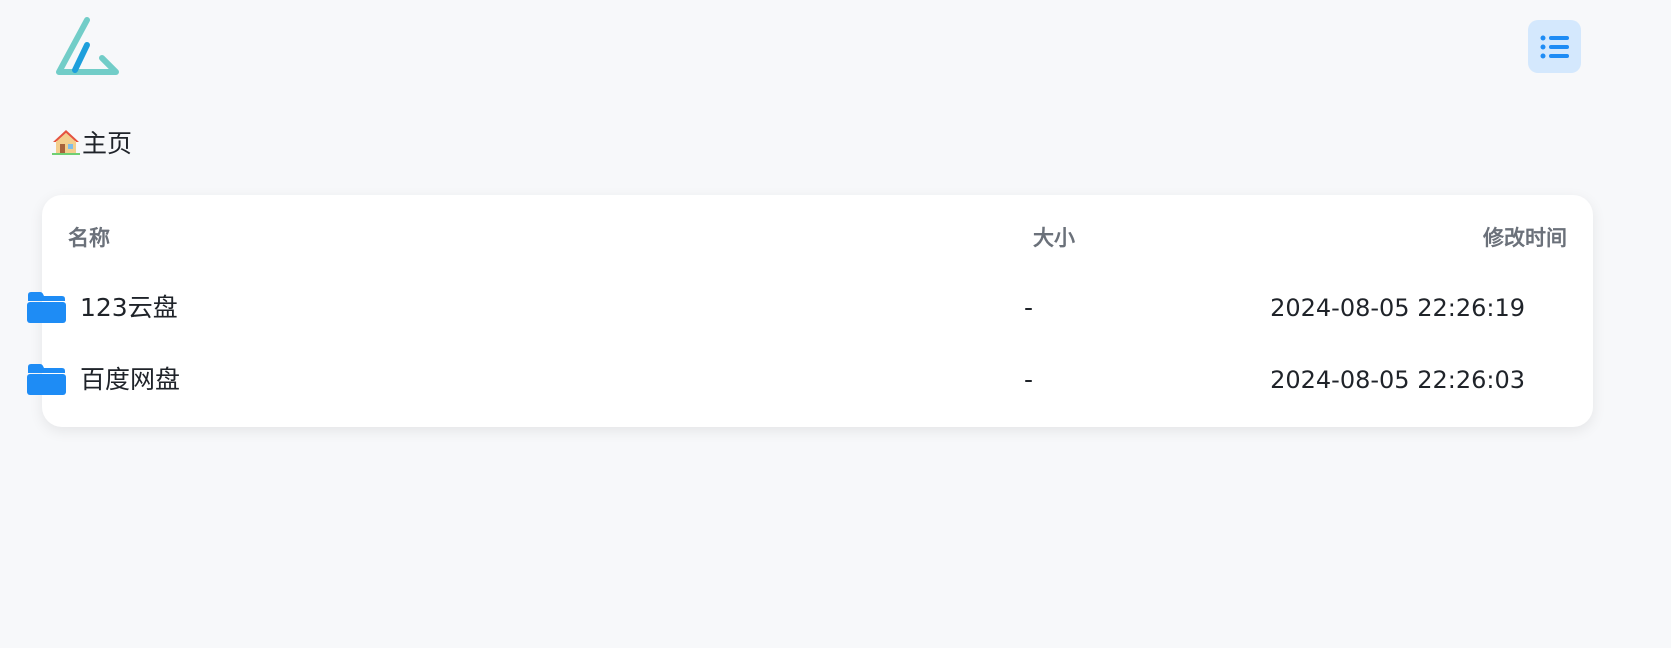 The image size is (1671, 648). I want to click on file-modified: 2024-08-05 22:26:19, so click(1397, 308).